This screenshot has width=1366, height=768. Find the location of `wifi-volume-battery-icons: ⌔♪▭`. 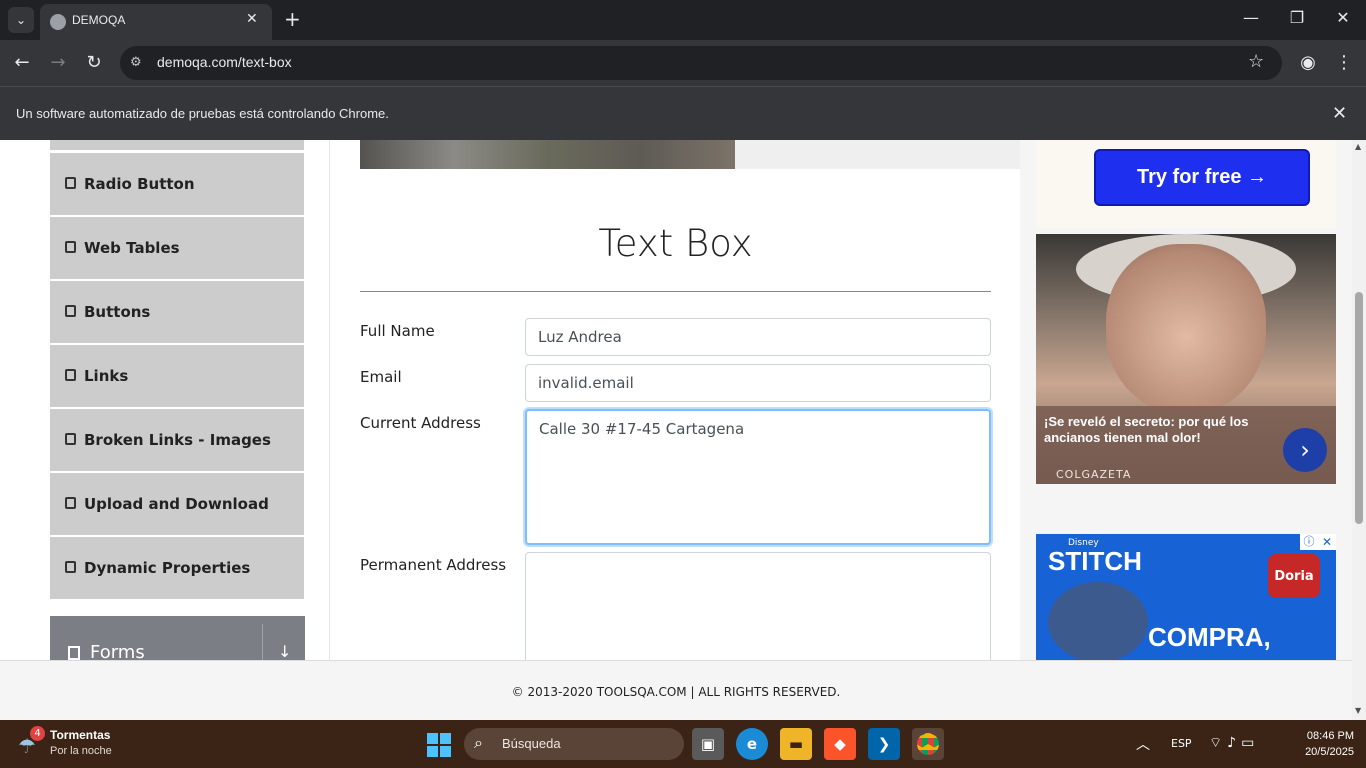

wifi-volume-battery-icons: ⌔♪▭ is located at coordinates (1234, 743).